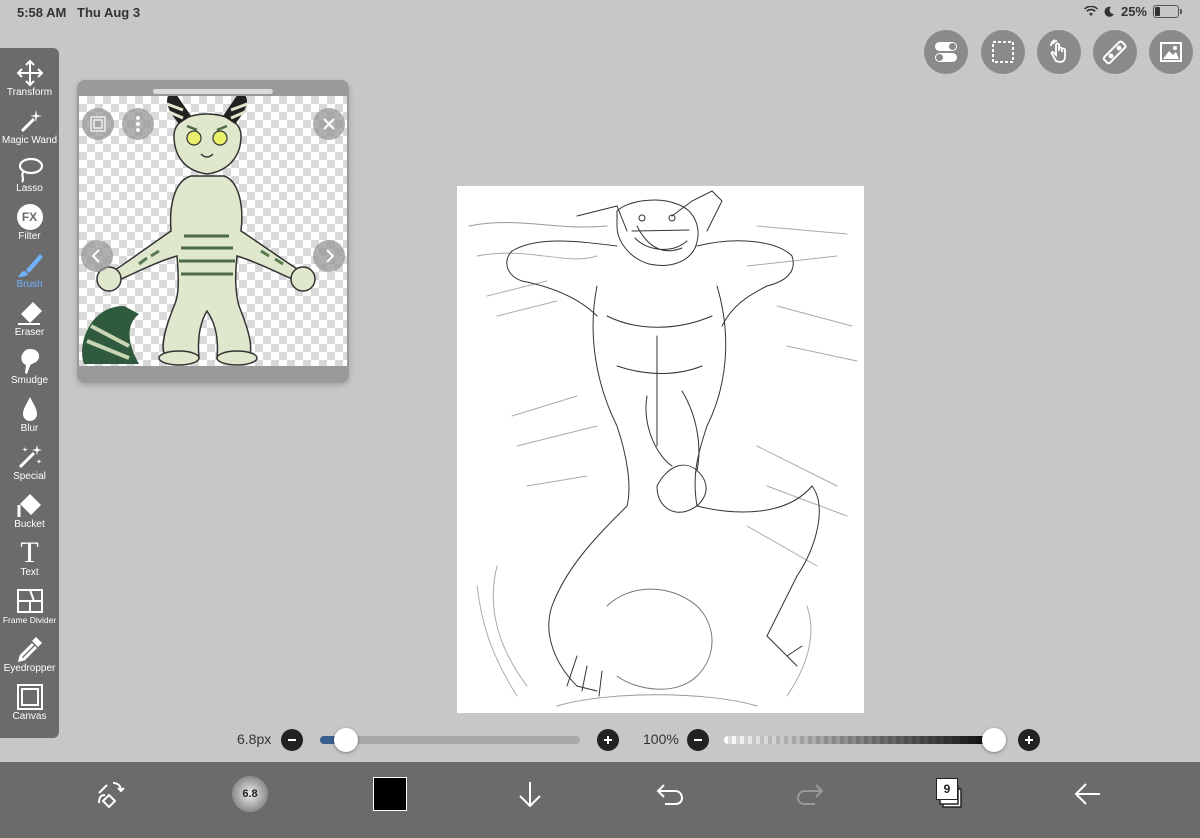  I want to click on tool-label: Lasso, so click(29, 188).